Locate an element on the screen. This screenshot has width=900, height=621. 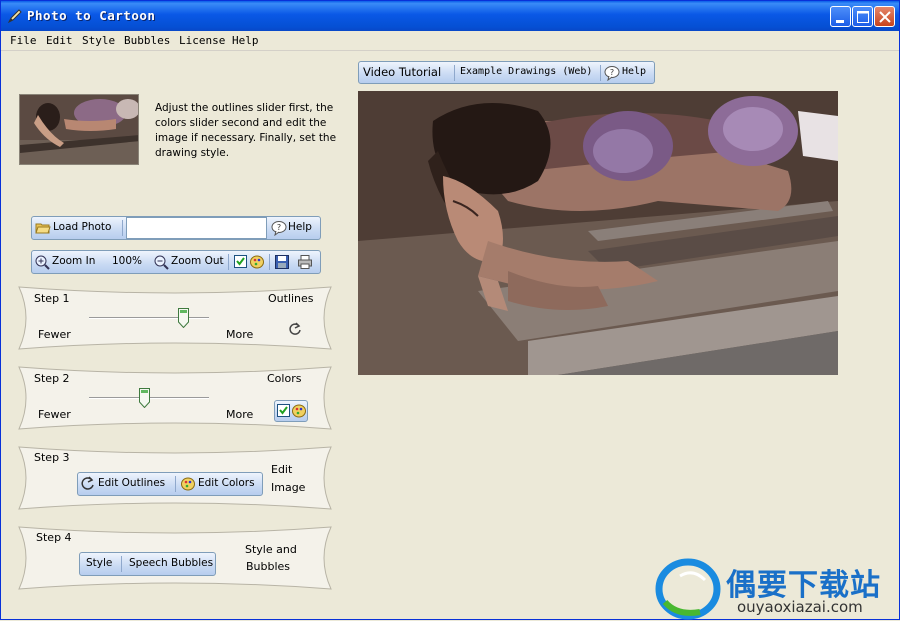
close-button is located at coordinates (884, 16).